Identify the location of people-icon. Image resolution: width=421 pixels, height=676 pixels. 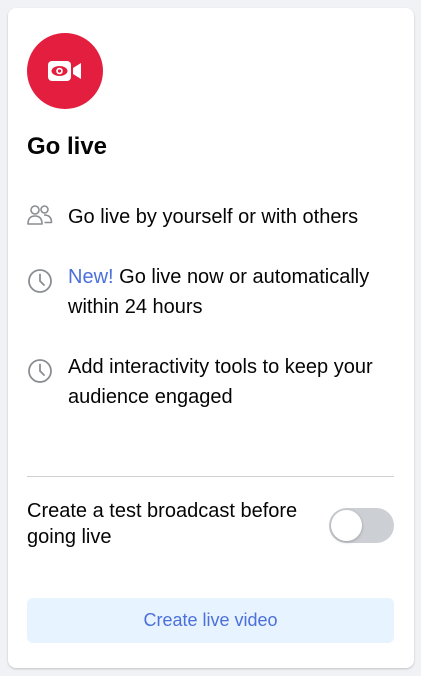
(40, 215).